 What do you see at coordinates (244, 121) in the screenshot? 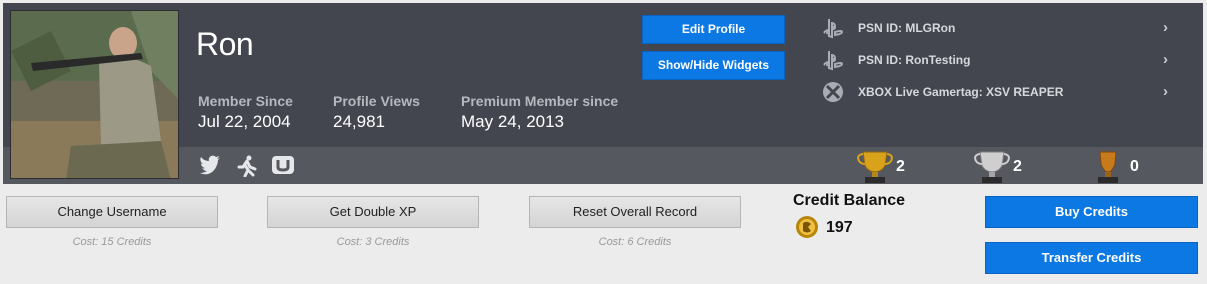
I see `stat-value: Jul 22, 2004` at bounding box center [244, 121].